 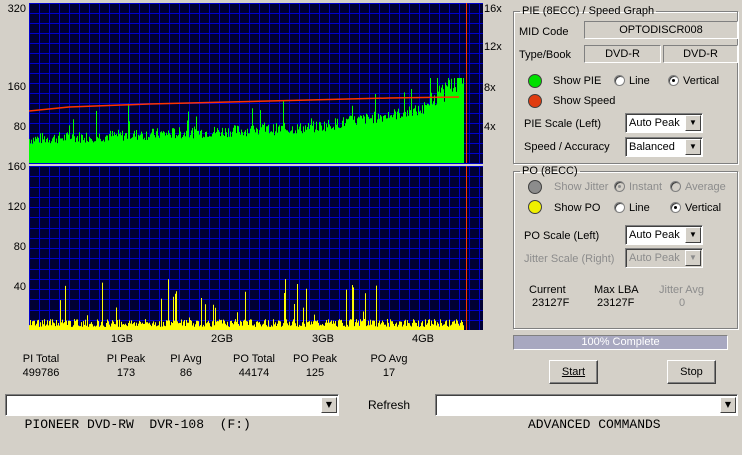 What do you see at coordinates (701, 81) in the screenshot?
I see `pie-vertical-label: Vertical` at bounding box center [701, 81].